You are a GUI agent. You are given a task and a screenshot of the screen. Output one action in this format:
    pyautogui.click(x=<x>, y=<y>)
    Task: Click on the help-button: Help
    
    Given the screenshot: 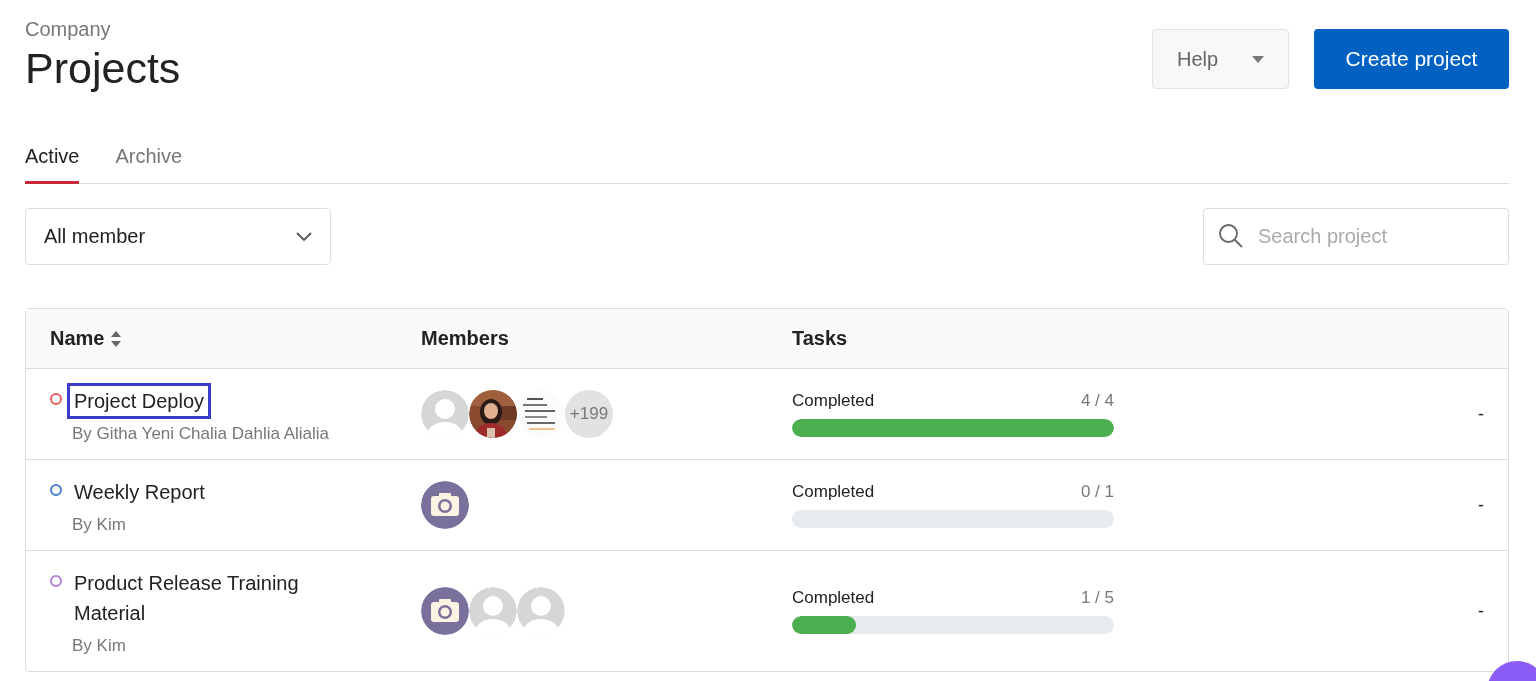 What is the action you would take?
    pyautogui.click(x=1220, y=59)
    